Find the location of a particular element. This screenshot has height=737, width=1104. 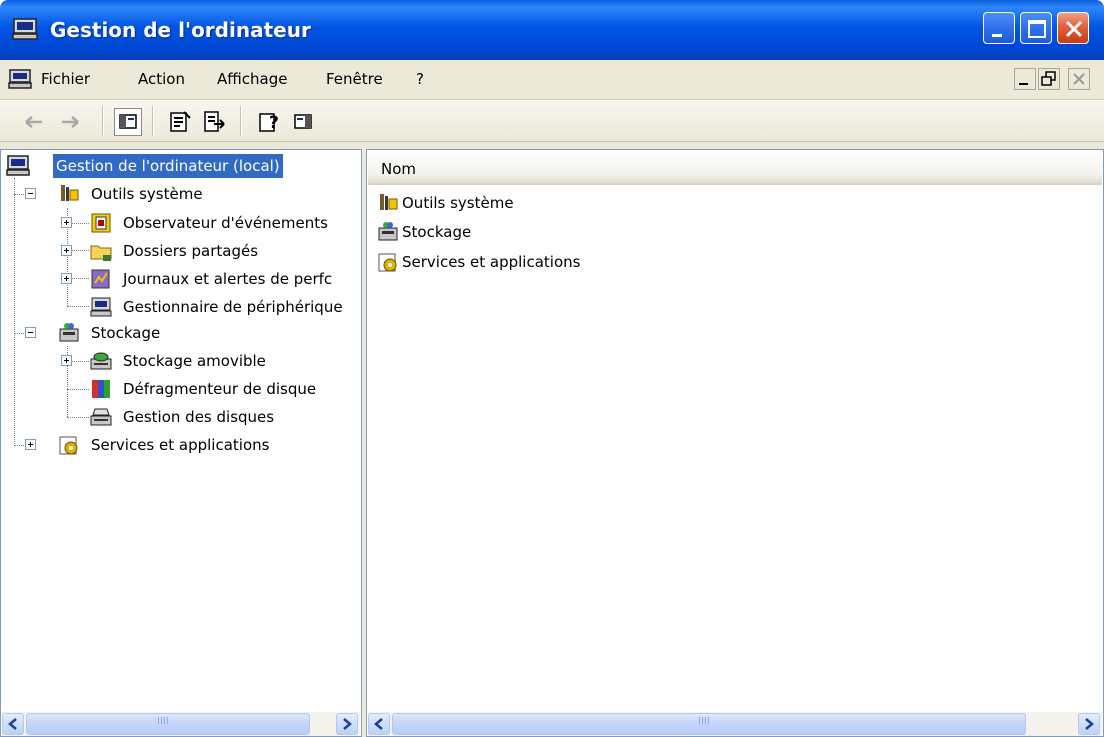

tree-label-services-apps: Services et applications is located at coordinates (180, 445).